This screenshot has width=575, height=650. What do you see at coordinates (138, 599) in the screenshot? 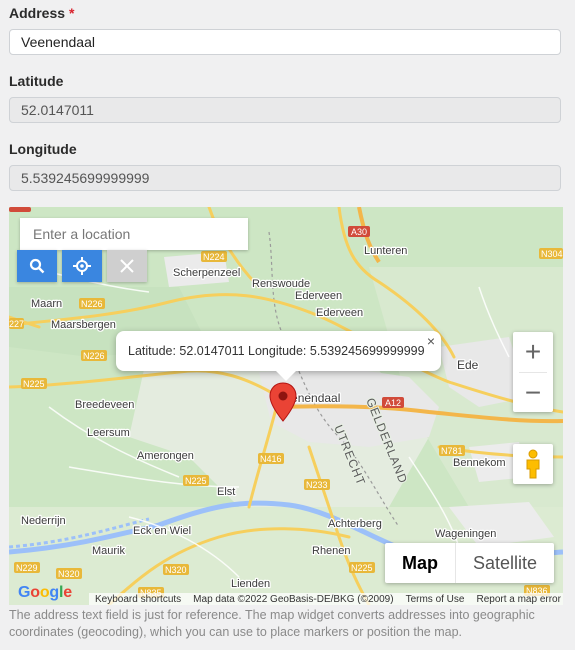
I see `keyboard-shortcuts-link: Keyboard shortcuts` at bounding box center [138, 599].